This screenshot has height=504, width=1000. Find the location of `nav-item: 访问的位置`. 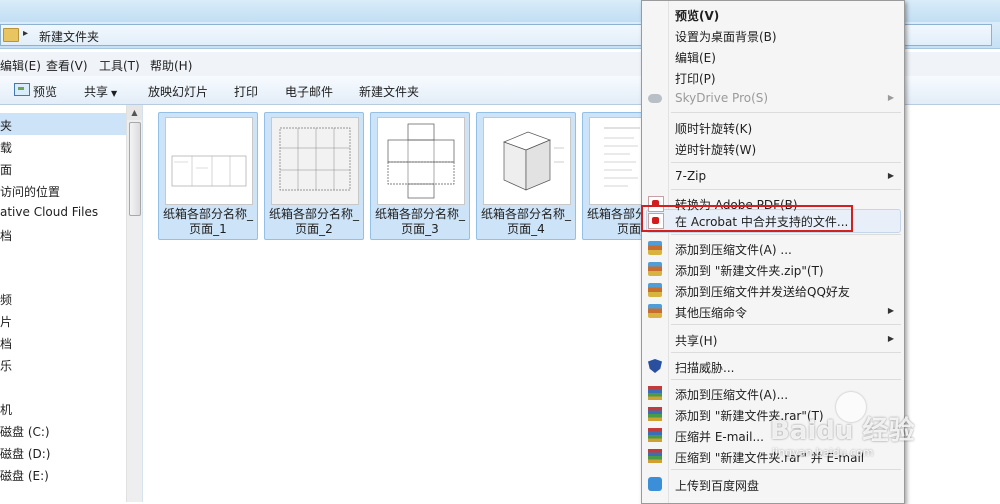

nav-item: 访问的位置 is located at coordinates (30, 191).